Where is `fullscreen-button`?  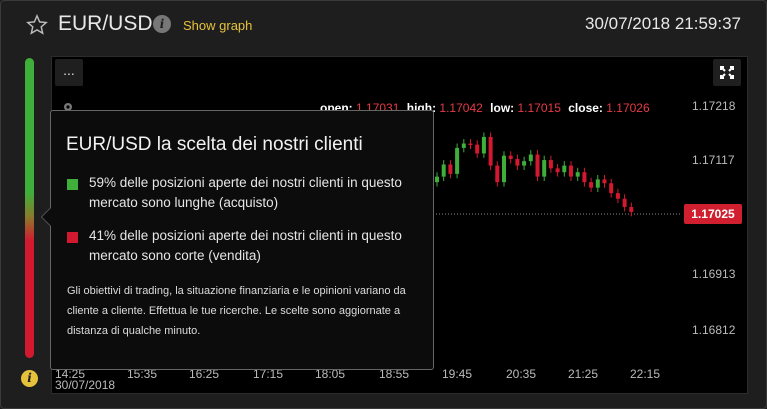 fullscreen-button is located at coordinates (727, 72).